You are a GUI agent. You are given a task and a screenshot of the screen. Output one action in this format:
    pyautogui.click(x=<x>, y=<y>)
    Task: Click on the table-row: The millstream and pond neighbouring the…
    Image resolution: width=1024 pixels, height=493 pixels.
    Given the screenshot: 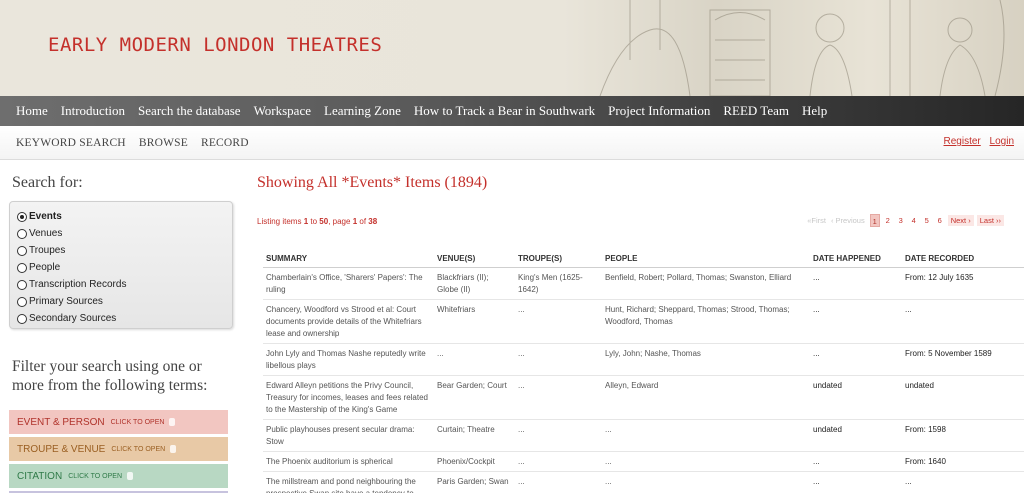 What is the action you would take?
    pyautogui.click(x=643, y=482)
    